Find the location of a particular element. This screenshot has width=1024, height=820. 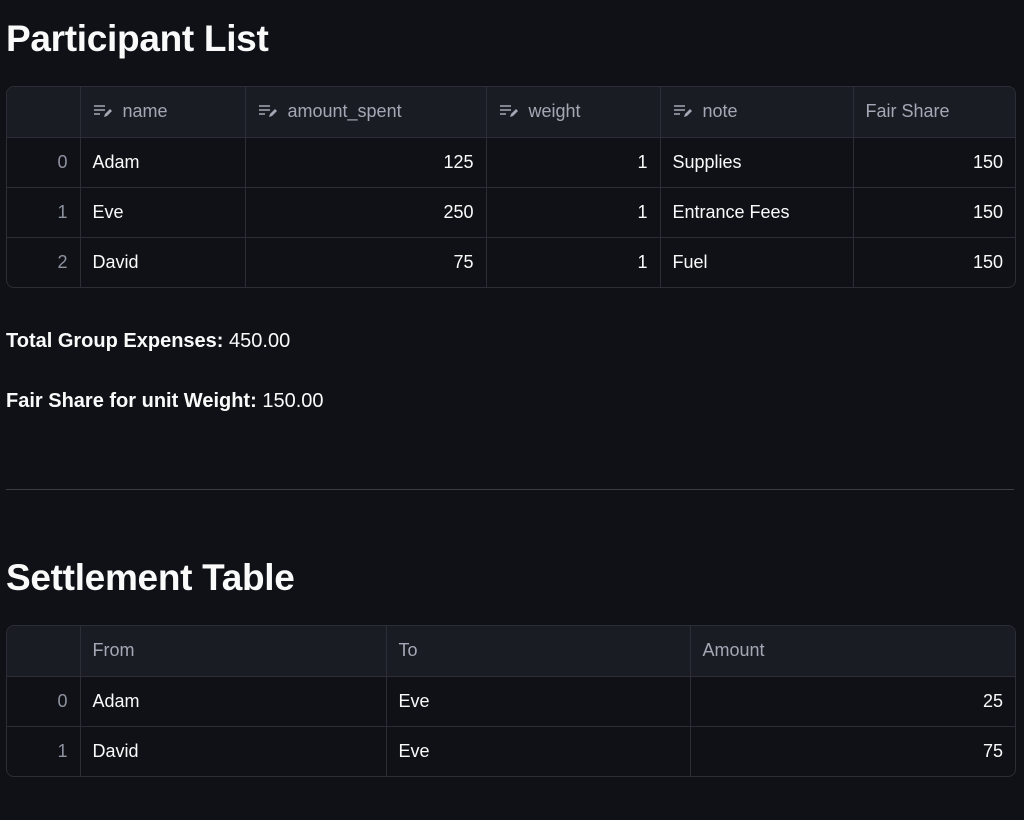

cell-amount: 25 is located at coordinates (852, 701).